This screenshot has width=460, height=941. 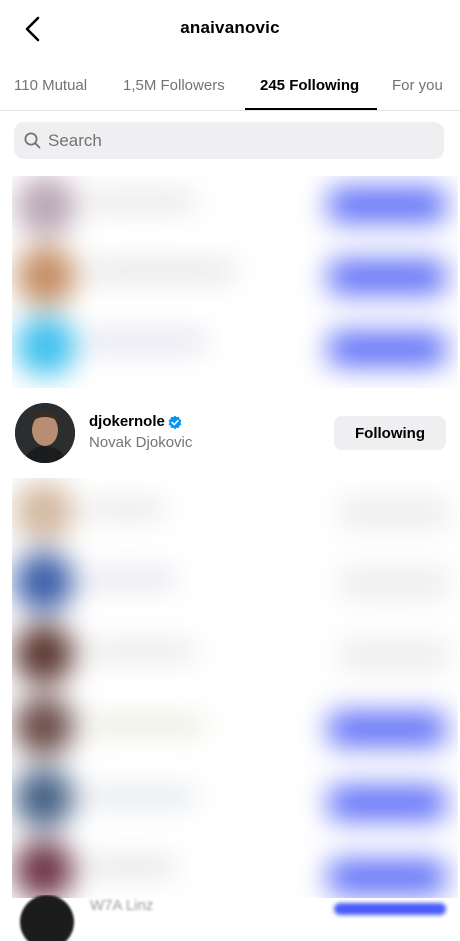 What do you see at coordinates (230, 439) in the screenshot?
I see `following-row: djokernole Novak Djokovic Following` at bounding box center [230, 439].